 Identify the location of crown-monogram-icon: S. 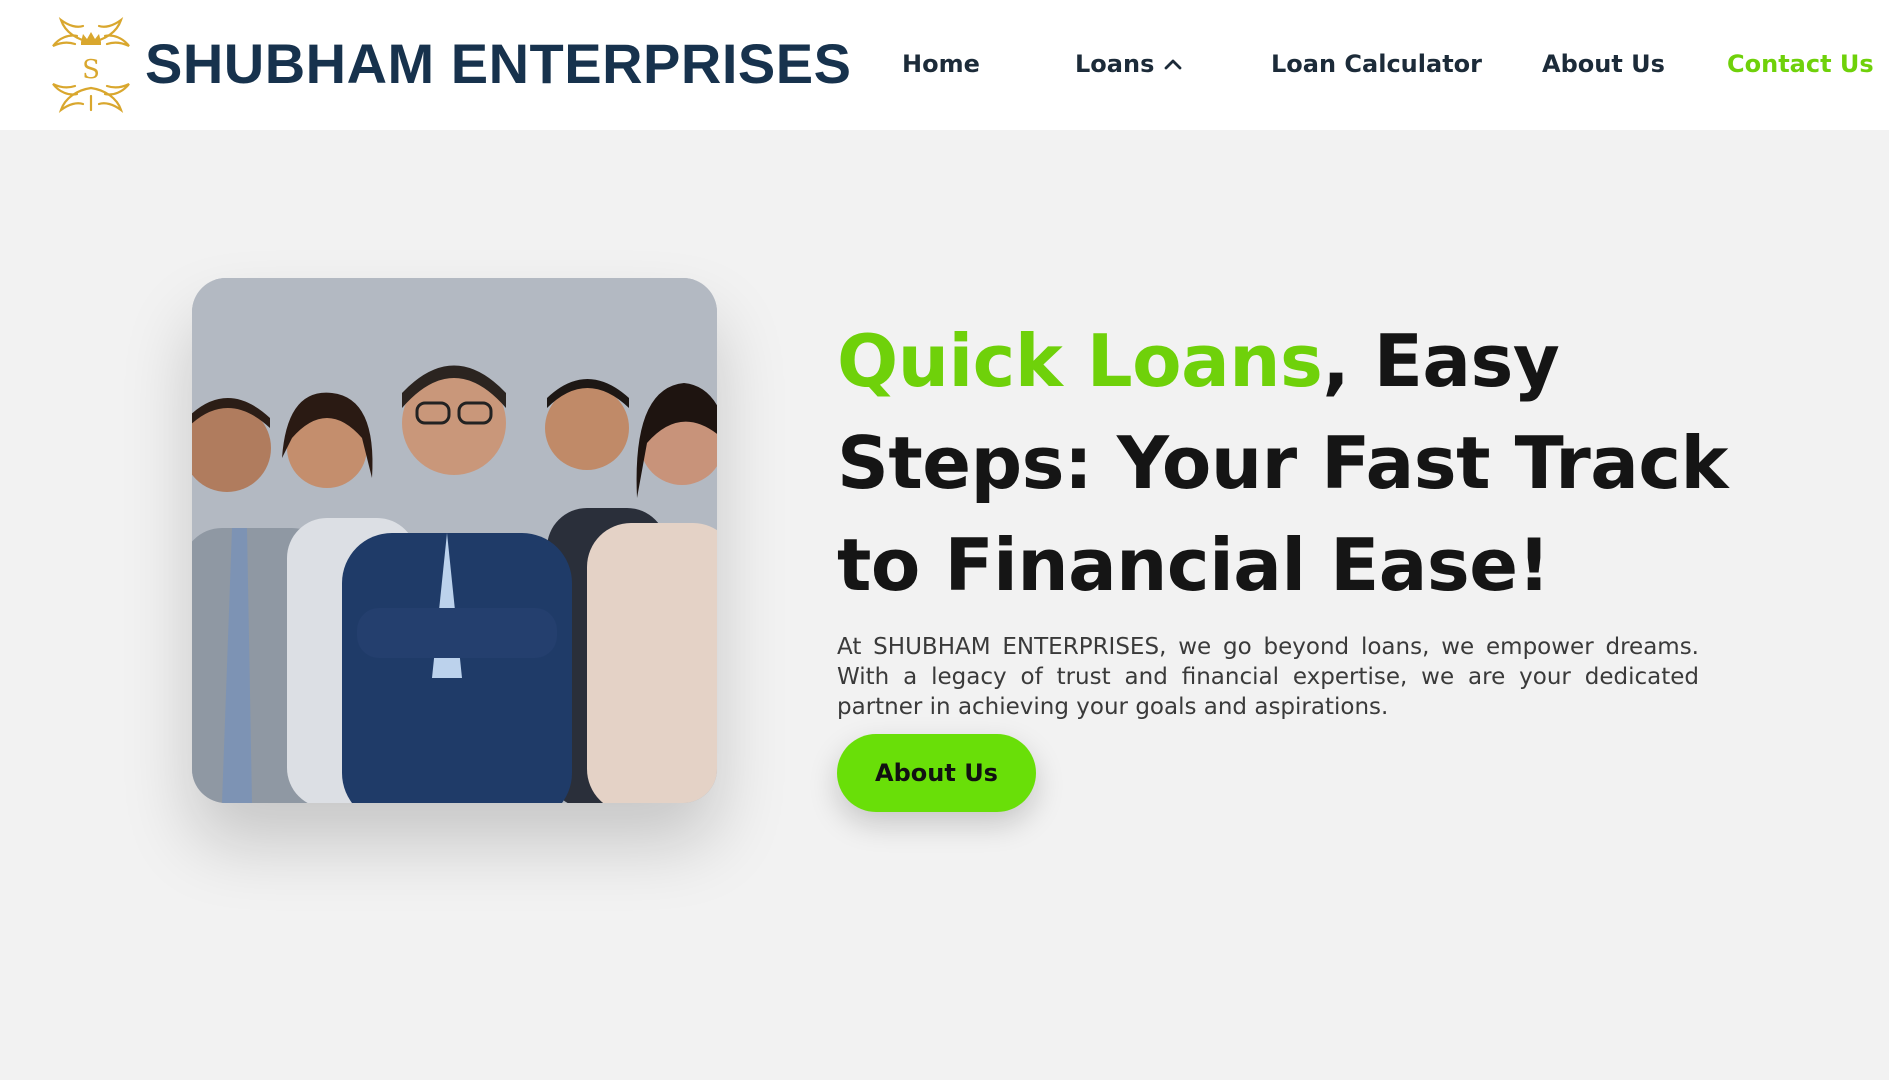
(91, 64).